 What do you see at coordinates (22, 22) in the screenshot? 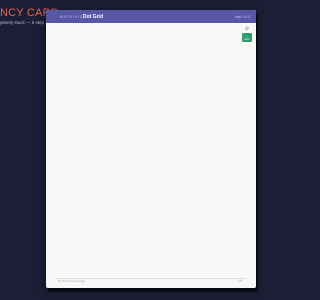
I see `background-subtitle: pletely stuck — 5 step` at bounding box center [22, 22].